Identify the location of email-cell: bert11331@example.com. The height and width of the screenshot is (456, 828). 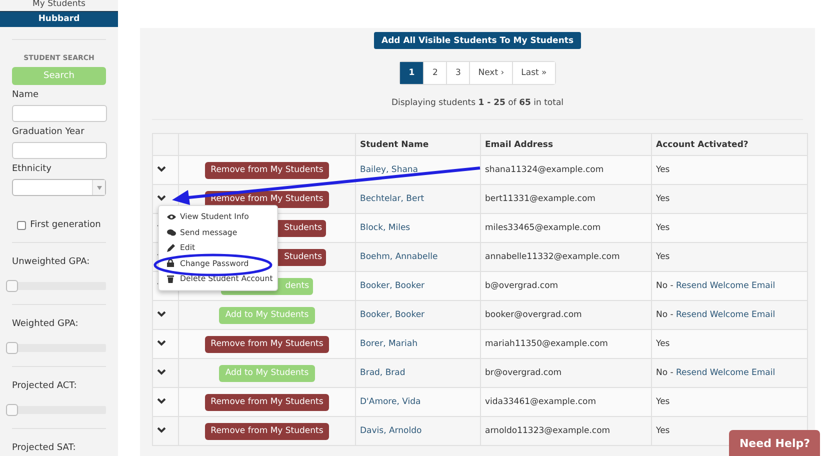
(566, 199).